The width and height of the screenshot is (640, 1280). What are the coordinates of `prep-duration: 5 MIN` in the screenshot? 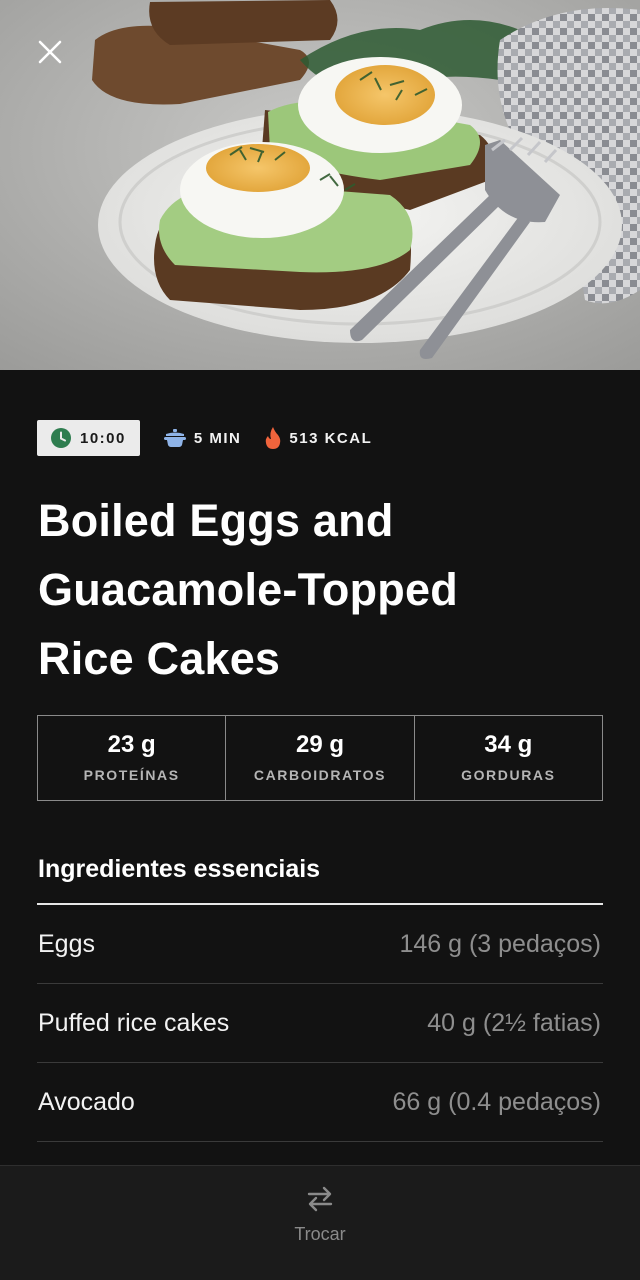 It's located at (202, 438).